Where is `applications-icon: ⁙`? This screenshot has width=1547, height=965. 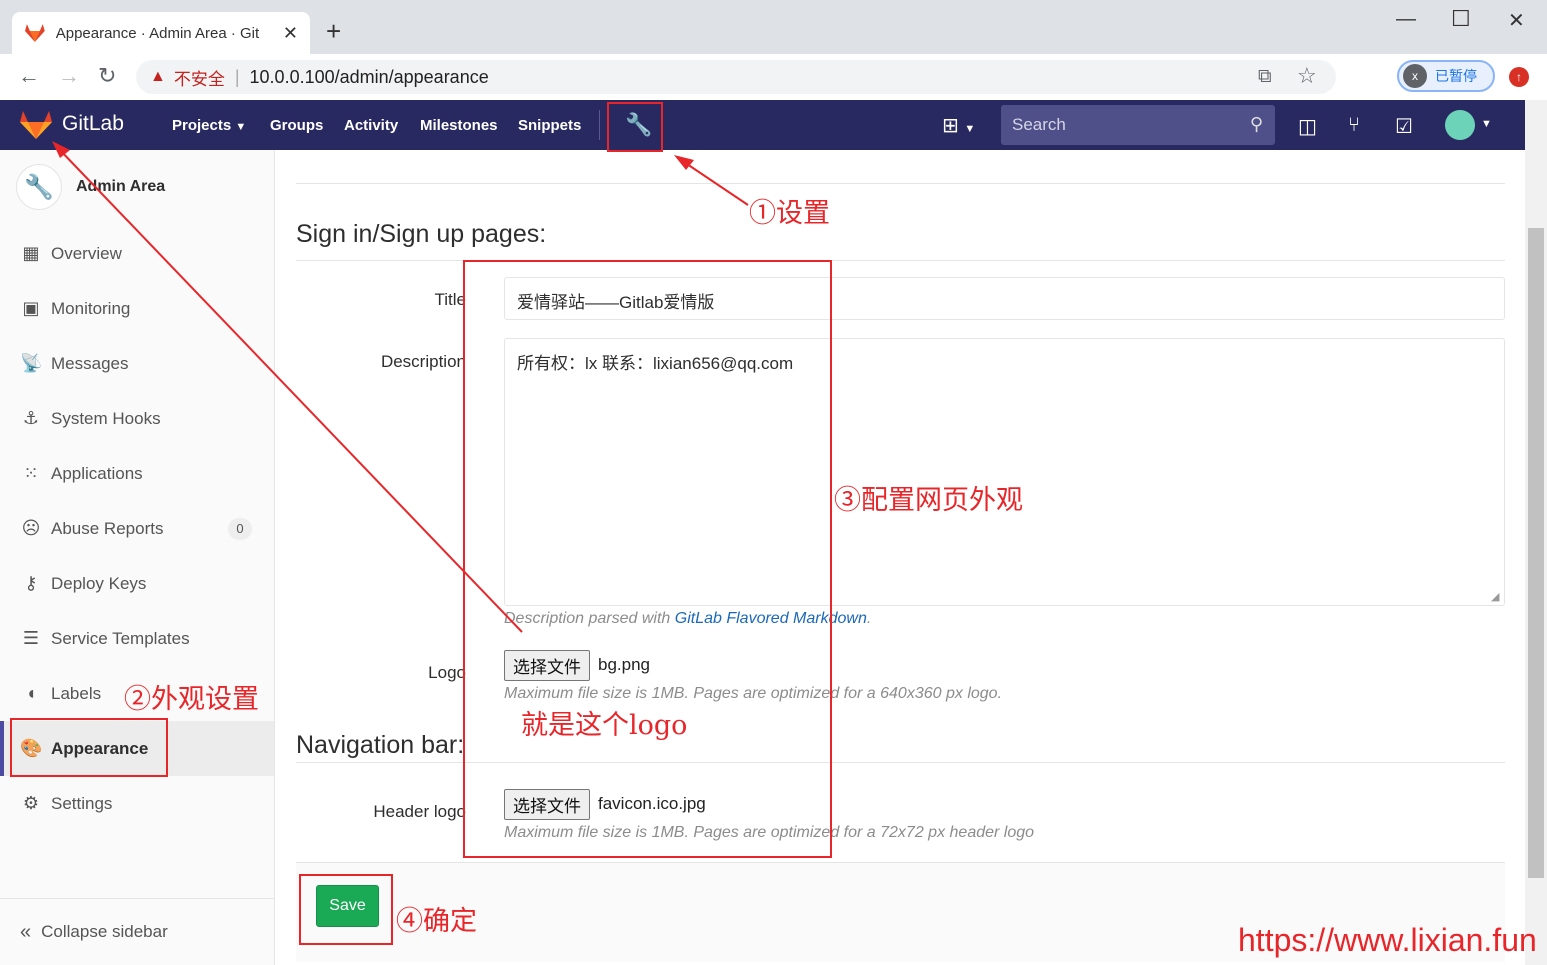
applications-icon: ⁙ is located at coordinates (31, 473).